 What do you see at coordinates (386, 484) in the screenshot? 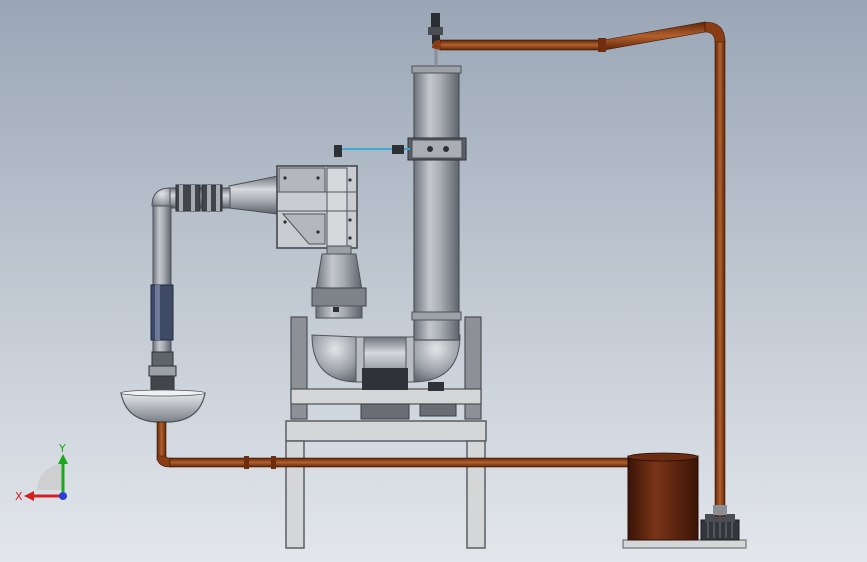
I see `support-table` at bounding box center [386, 484].